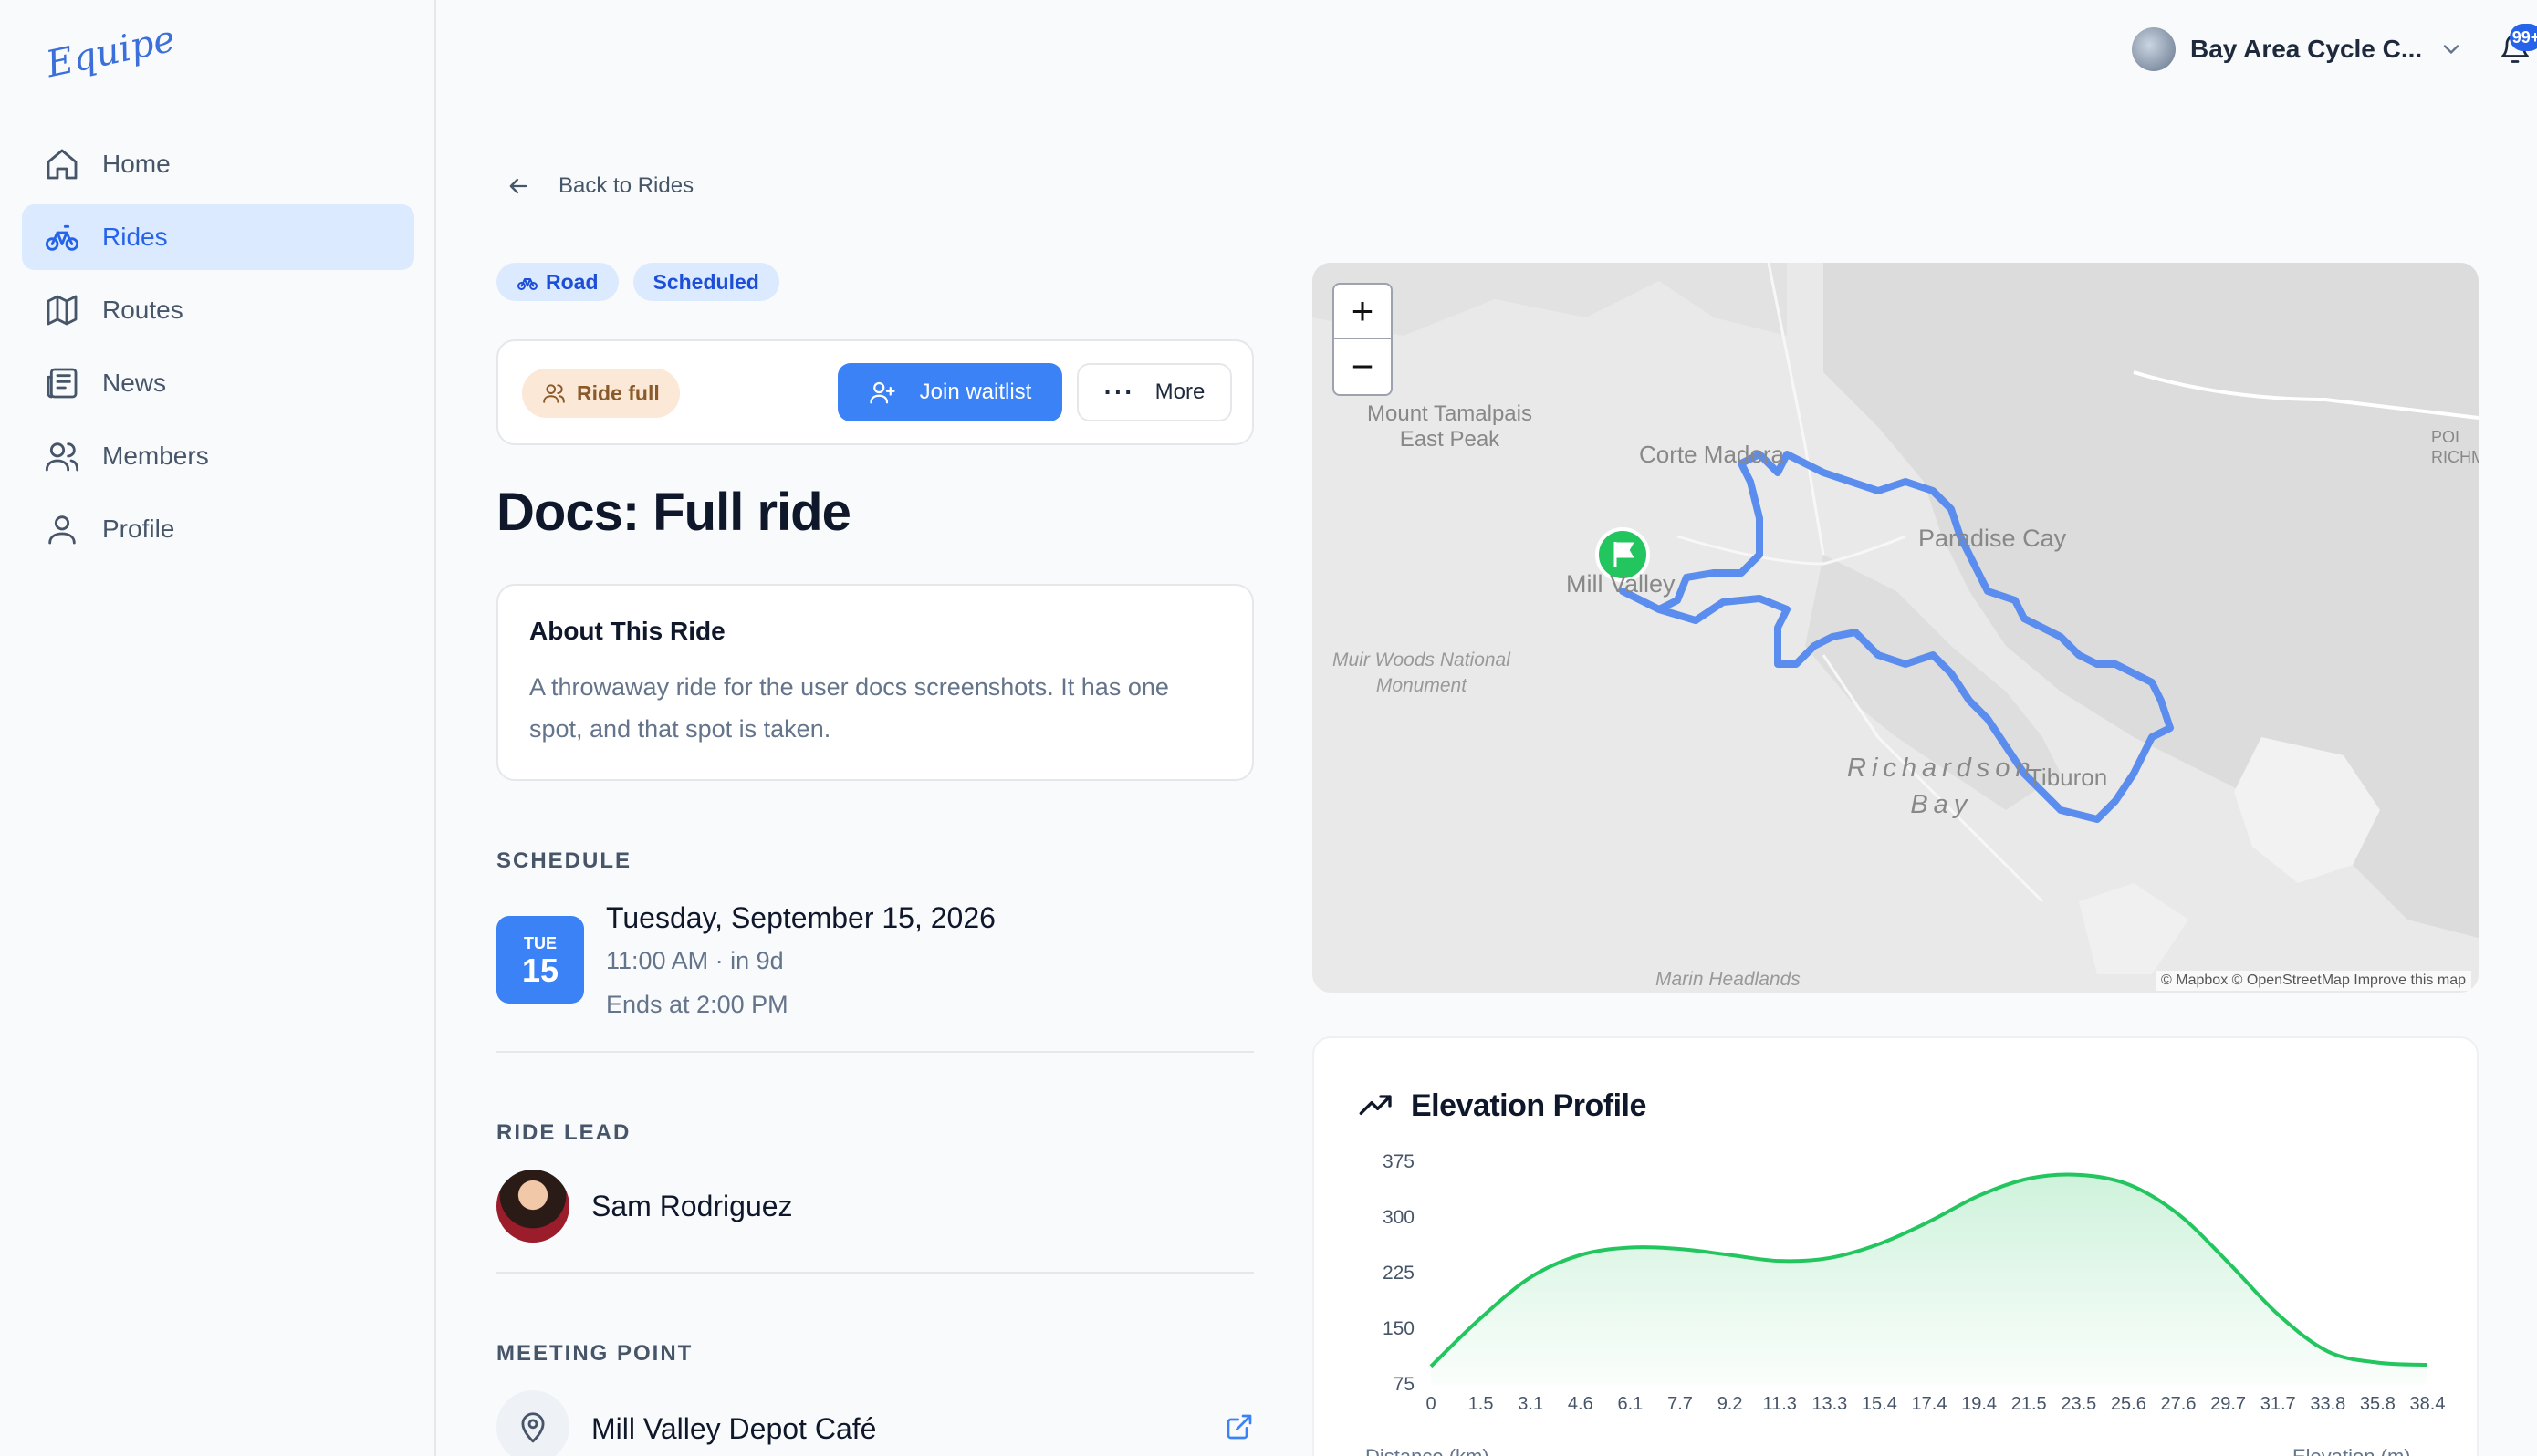 The width and height of the screenshot is (2537, 1456). Describe the element at coordinates (540, 971) in the screenshot. I see `date-day: 15` at that location.